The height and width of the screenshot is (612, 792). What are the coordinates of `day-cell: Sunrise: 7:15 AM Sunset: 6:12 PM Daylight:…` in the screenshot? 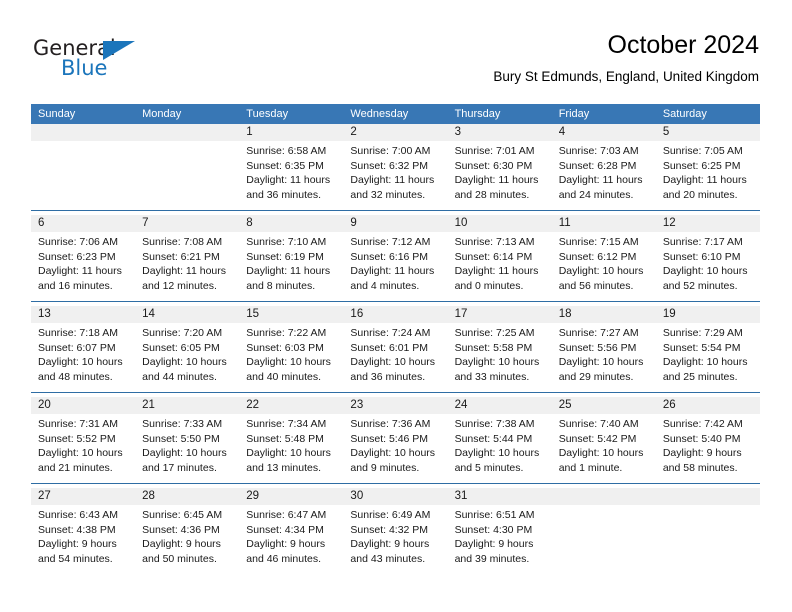 It's located at (604, 266).